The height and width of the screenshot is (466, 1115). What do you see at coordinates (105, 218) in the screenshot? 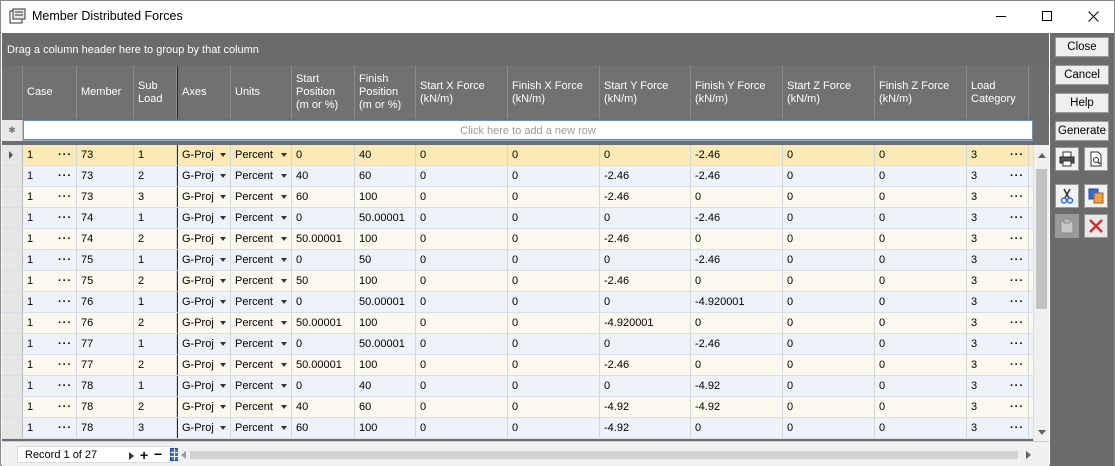
I see `cell-member: 74` at bounding box center [105, 218].